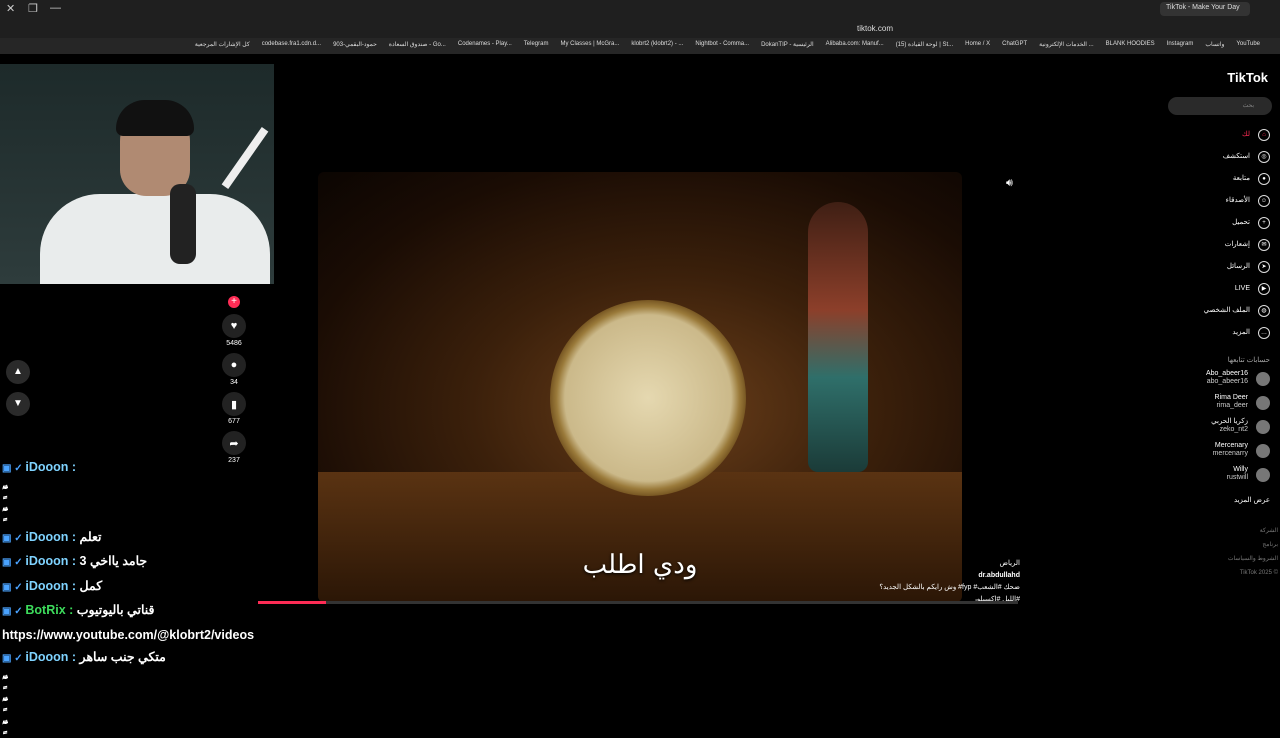 The width and height of the screenshot is (1280, 738). What do you see at coordinates (1014, 46) in the screenshot?
I see `bookmark-item: ChatGPT` at bounding box center [1014, 46].